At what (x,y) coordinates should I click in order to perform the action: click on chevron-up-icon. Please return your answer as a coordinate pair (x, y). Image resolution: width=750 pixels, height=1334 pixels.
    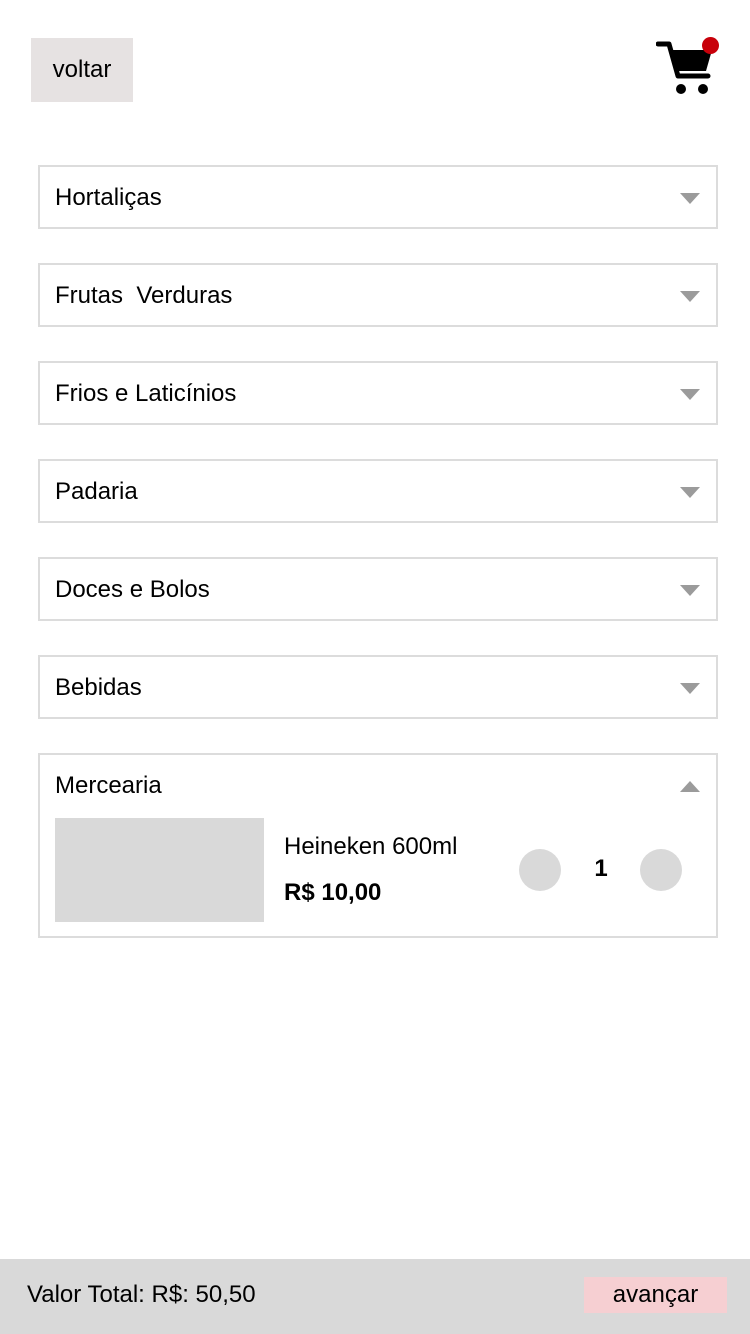
    Looking at the image, I should click on (690, 786).